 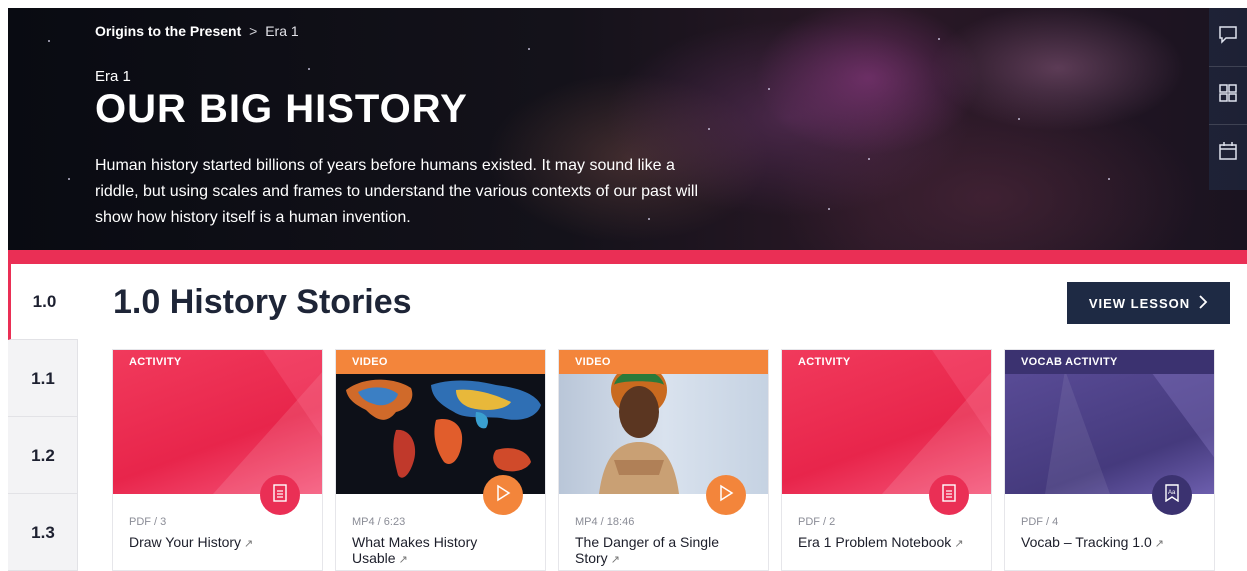 I want to click on calendar-icon, so click(x=1228, y=153).